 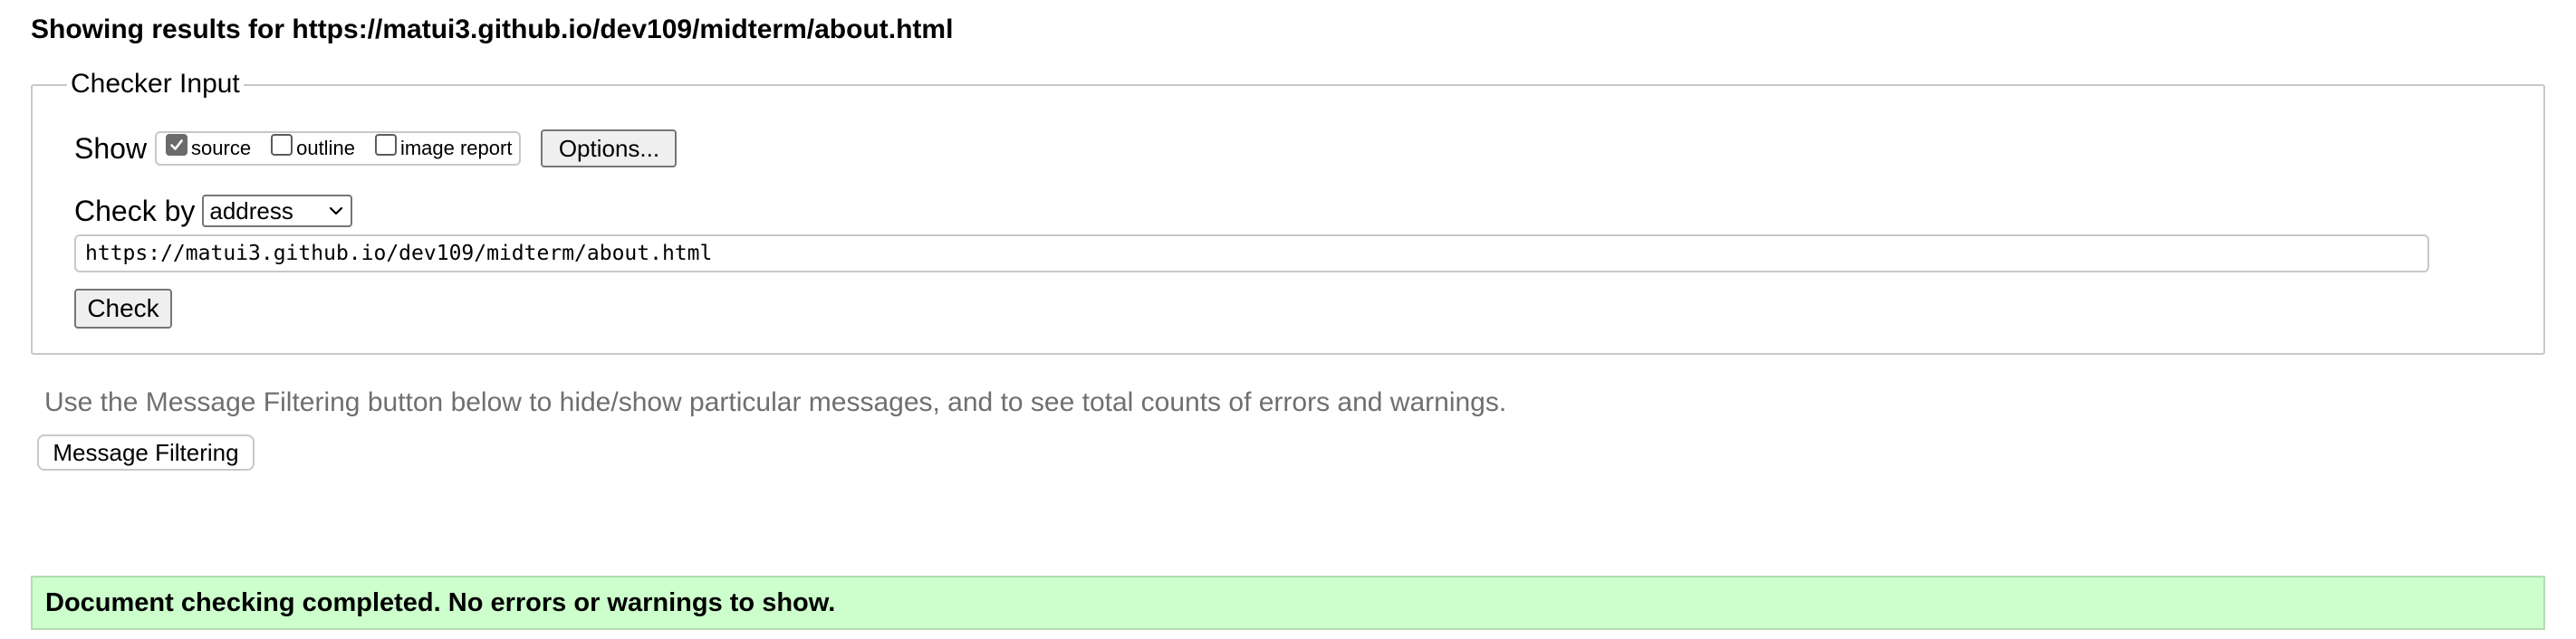 I want to click on check-by-row: Check by address, so click(x=213, y=211).